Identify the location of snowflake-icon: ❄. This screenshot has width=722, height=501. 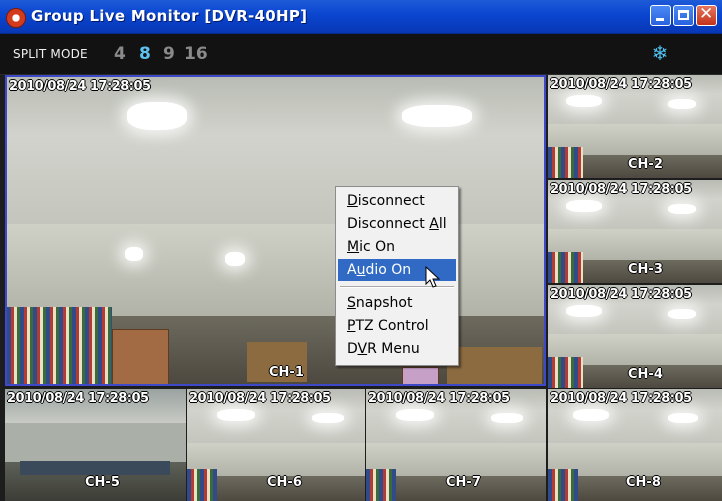
(660, 53).